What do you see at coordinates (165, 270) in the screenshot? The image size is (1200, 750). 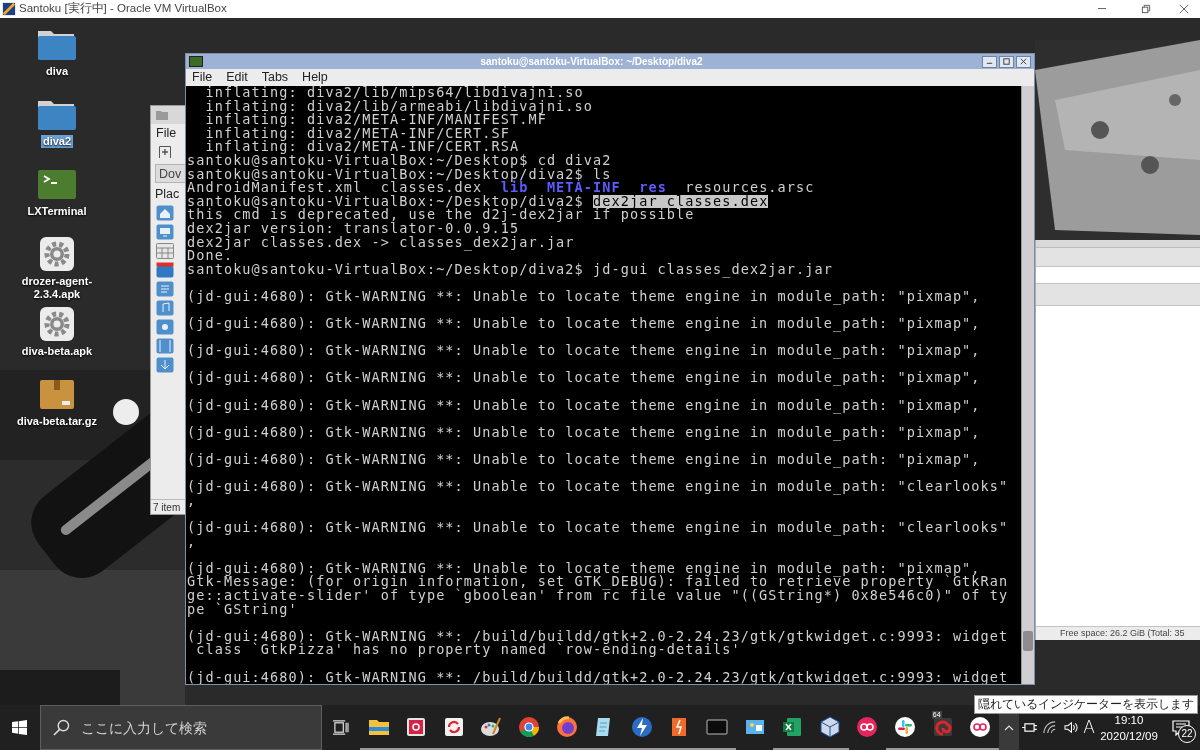 I see `drive-icon` at bounding box center [165, 270].